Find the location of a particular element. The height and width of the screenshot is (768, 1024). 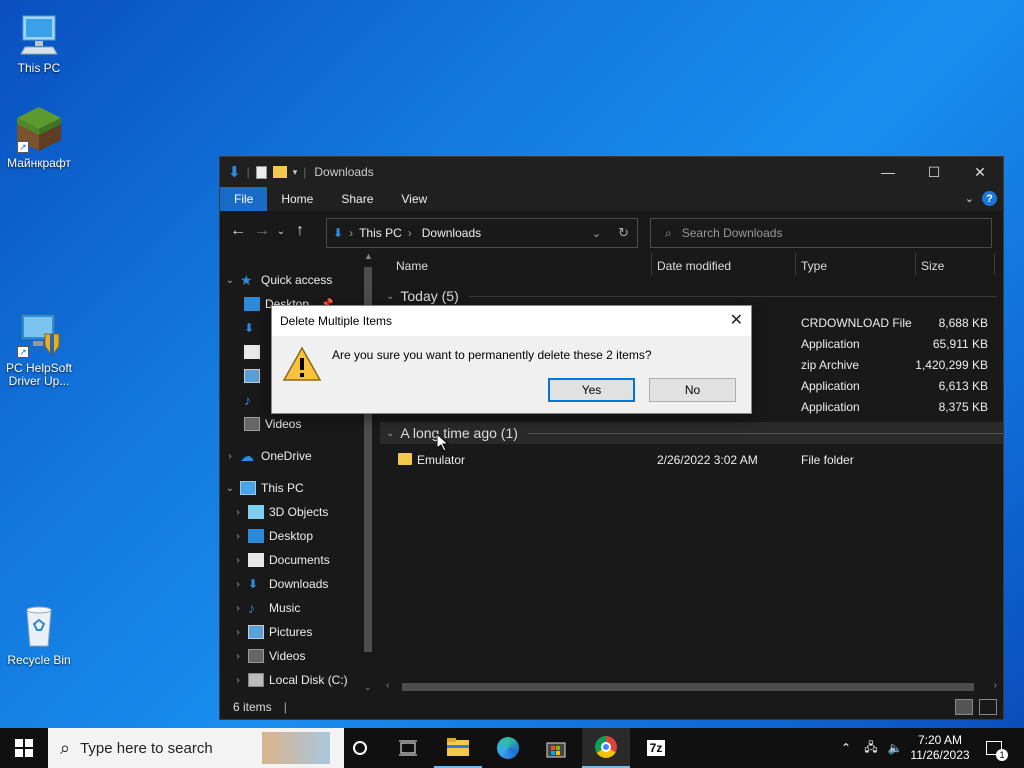

task-view-icon is located at coordinates (408, 748).